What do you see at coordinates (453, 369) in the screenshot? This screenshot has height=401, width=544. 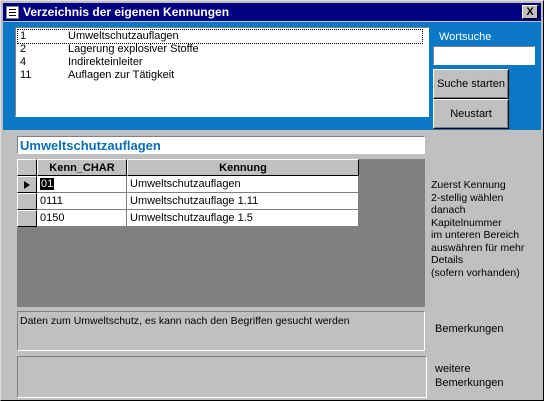 I see `more-remarks-label-line: weitere` at bounding box center [453, 369].